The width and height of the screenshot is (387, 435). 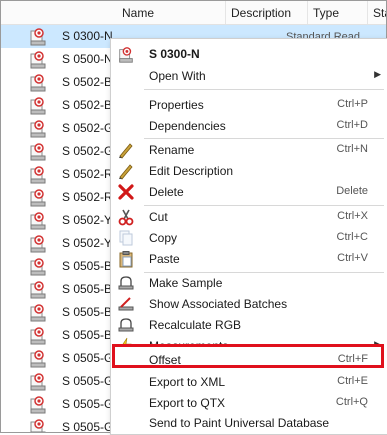 I want to click on list-item-label: S 0502-G, so click(x=88, y=128).